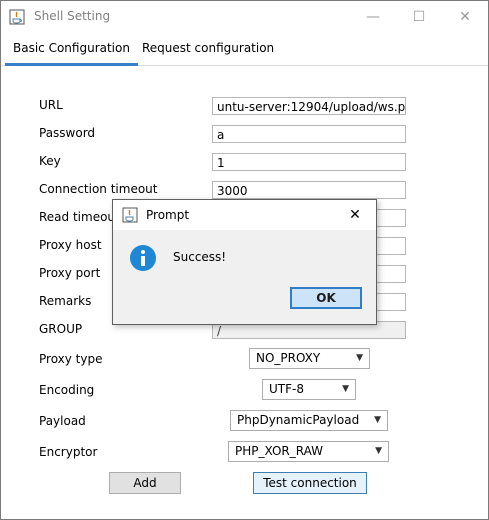 The height and width of the screenshot is (520, 489). Describe the element at coordinates (67, 133) in the screenshot. I see `password-label: Password` at that location.